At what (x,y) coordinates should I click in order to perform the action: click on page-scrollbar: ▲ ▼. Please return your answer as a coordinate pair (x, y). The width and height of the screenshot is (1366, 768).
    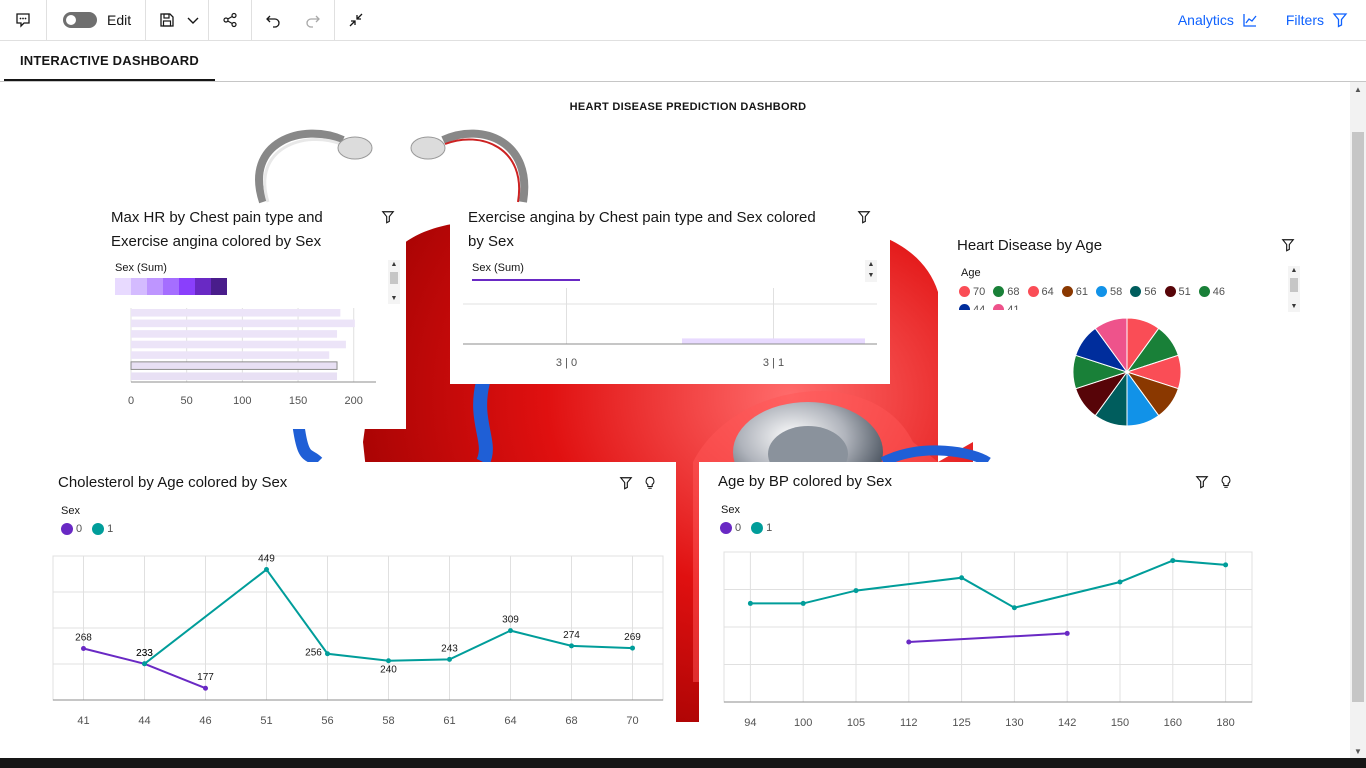
    Looking at the image, I should click on (1358, 420).